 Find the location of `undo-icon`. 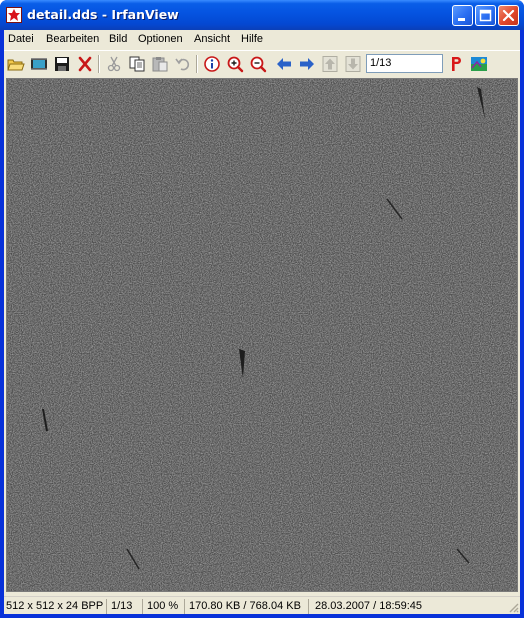

undo-icon is located at coordinates (183, 64).